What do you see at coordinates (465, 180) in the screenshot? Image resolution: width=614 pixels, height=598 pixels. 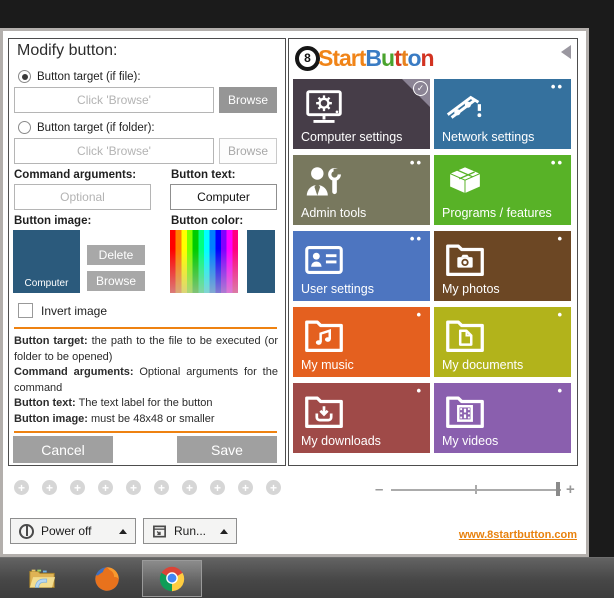 I see `programs-features-icon` at bounding box center [465, 180].